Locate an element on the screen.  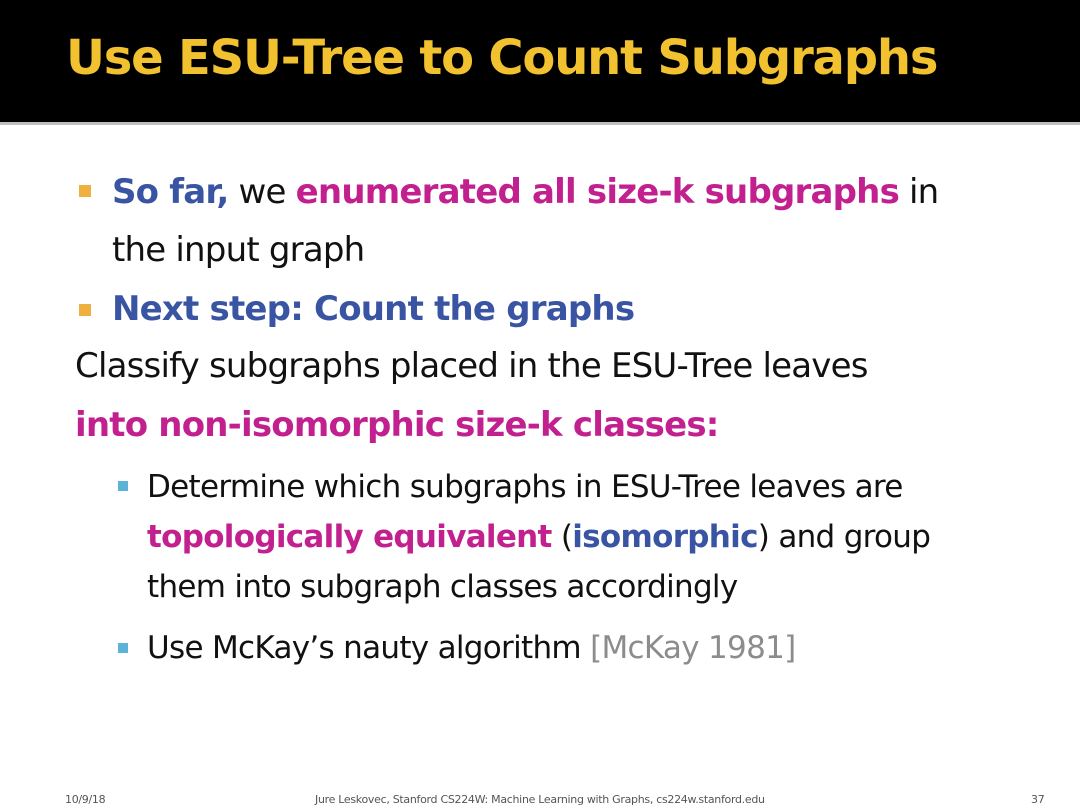
footer-date: 10/9/18 is located at coordinates (85, 799).